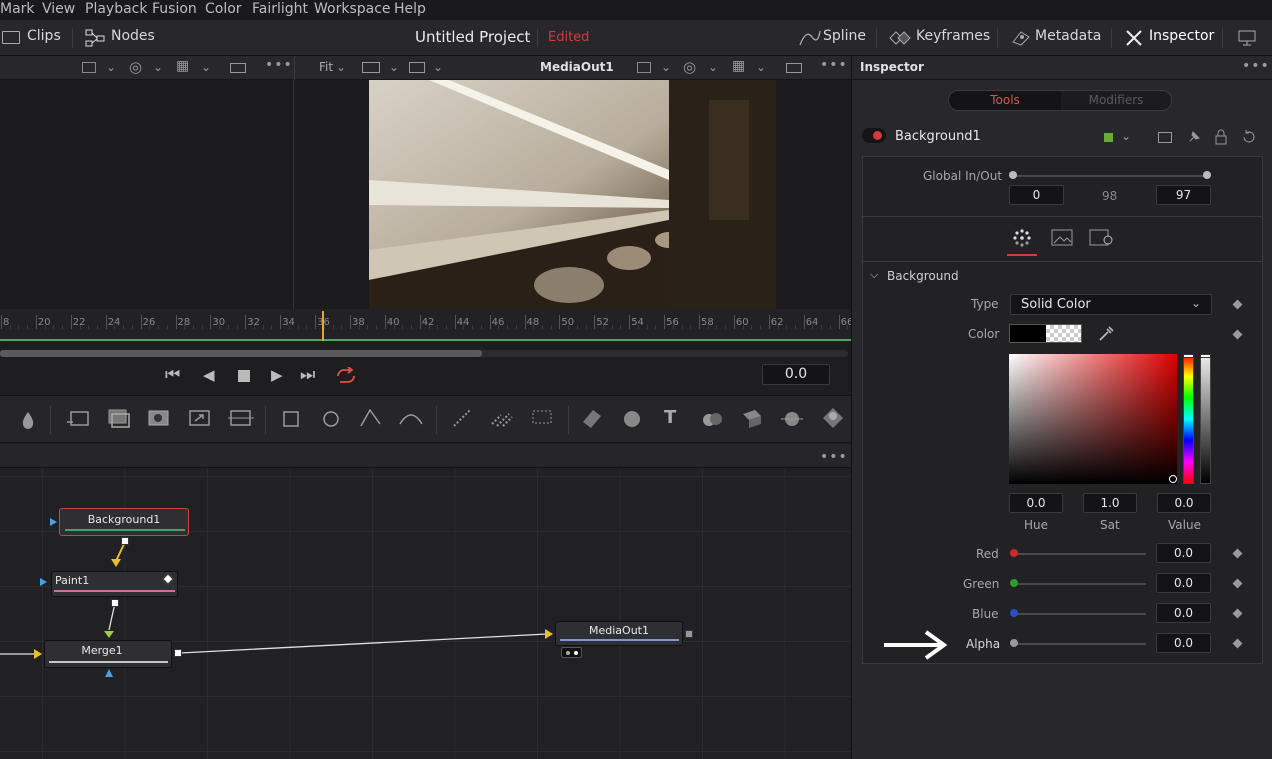  I want to click on image-plane-3d-icon, so click(592, 419).